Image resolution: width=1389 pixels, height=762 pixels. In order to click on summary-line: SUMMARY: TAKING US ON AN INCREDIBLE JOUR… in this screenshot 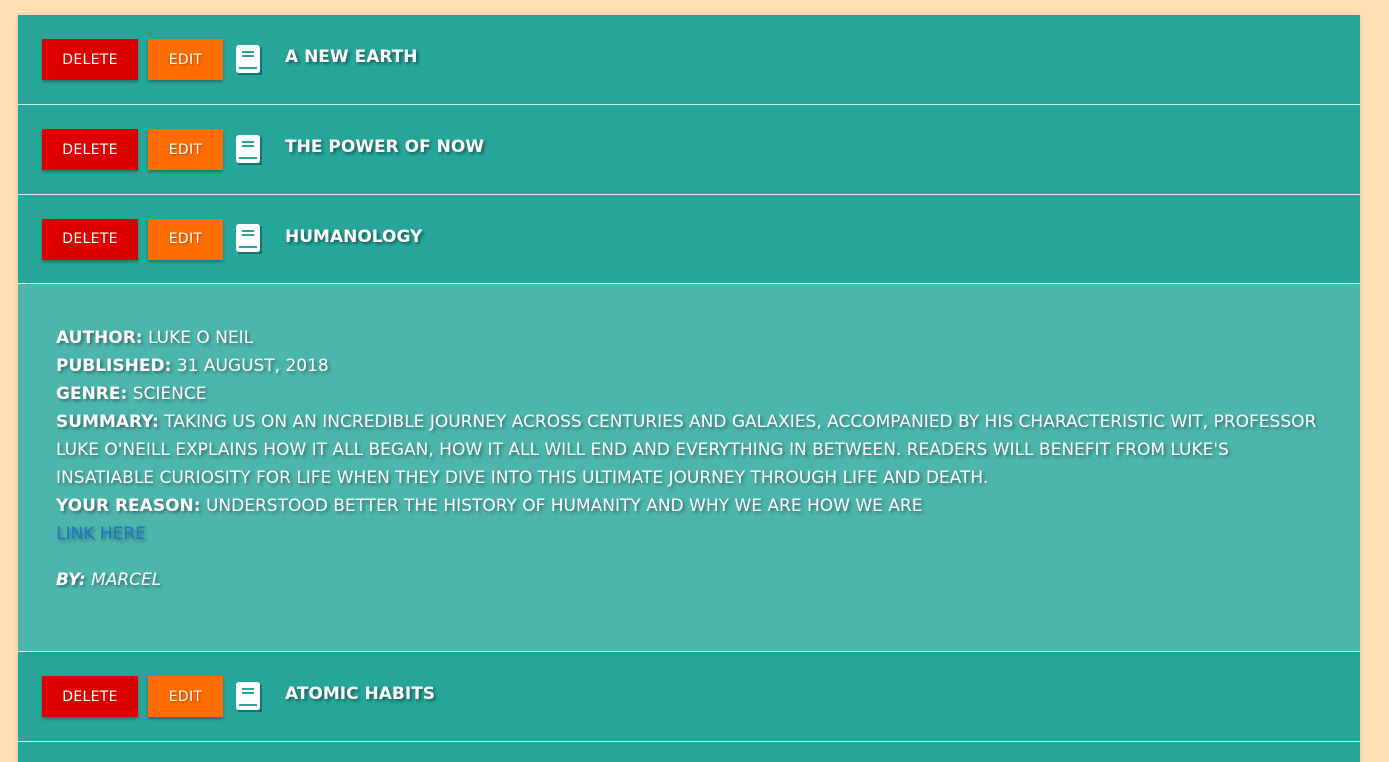, I will do `click(689, 450)`.